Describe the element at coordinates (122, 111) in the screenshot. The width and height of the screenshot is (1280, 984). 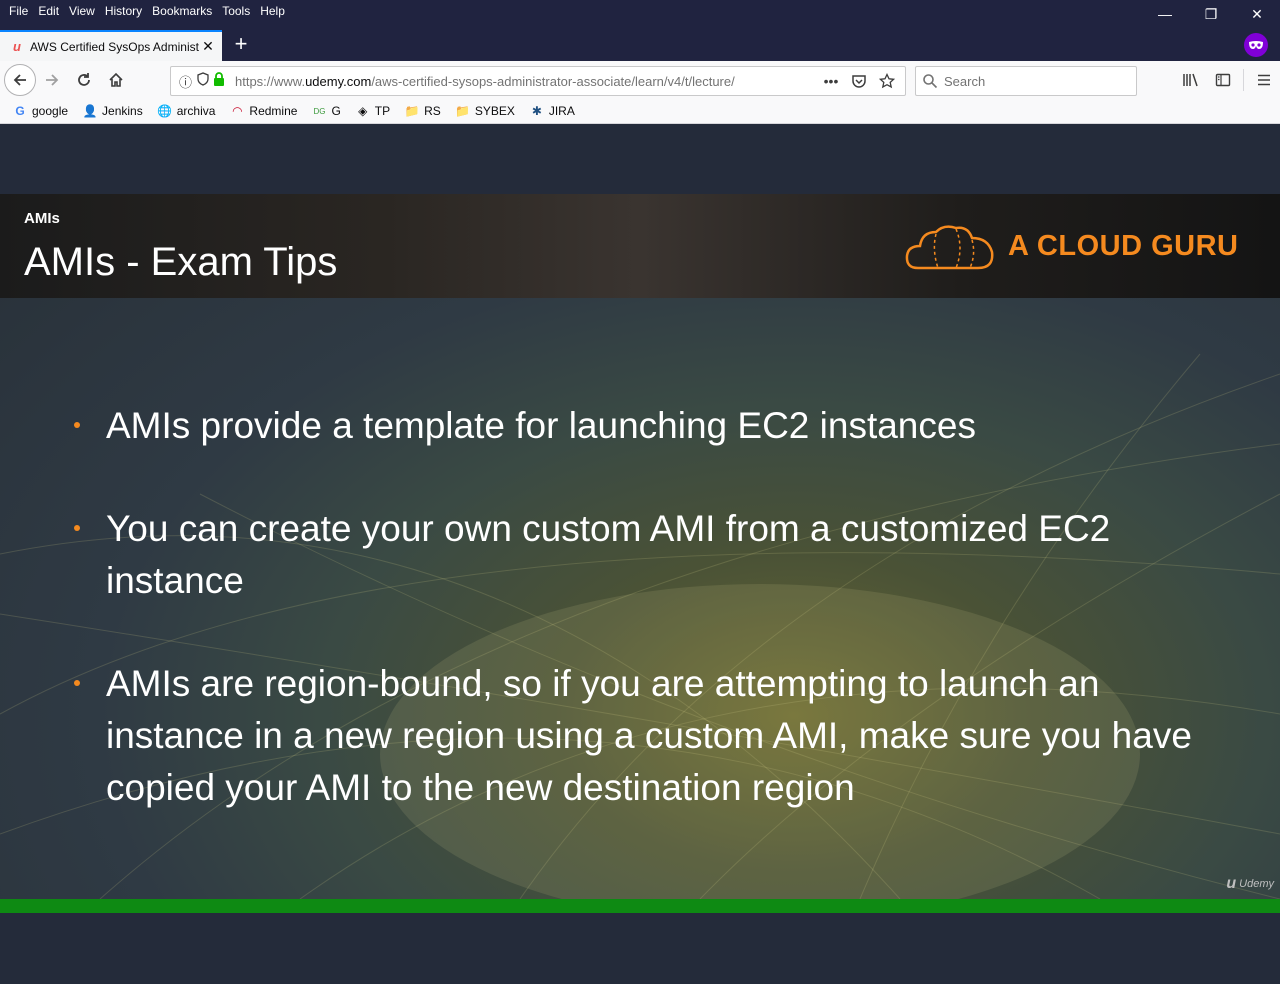
I see `bookmark-label: Jenkins` at that location.